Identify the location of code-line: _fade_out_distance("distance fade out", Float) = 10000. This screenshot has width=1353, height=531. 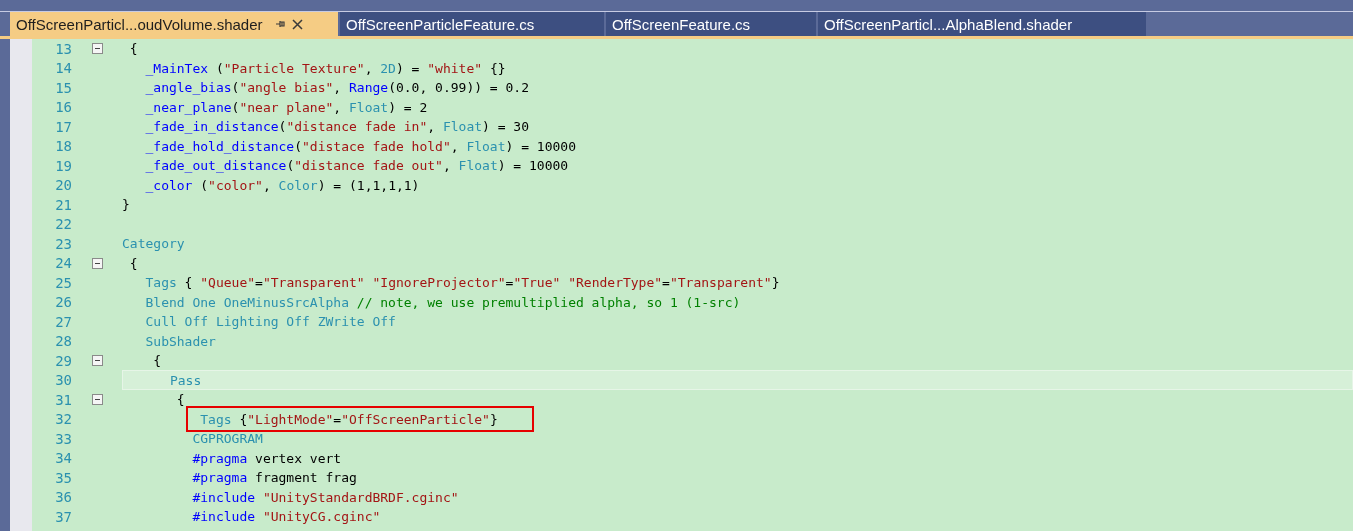
(356, 166).